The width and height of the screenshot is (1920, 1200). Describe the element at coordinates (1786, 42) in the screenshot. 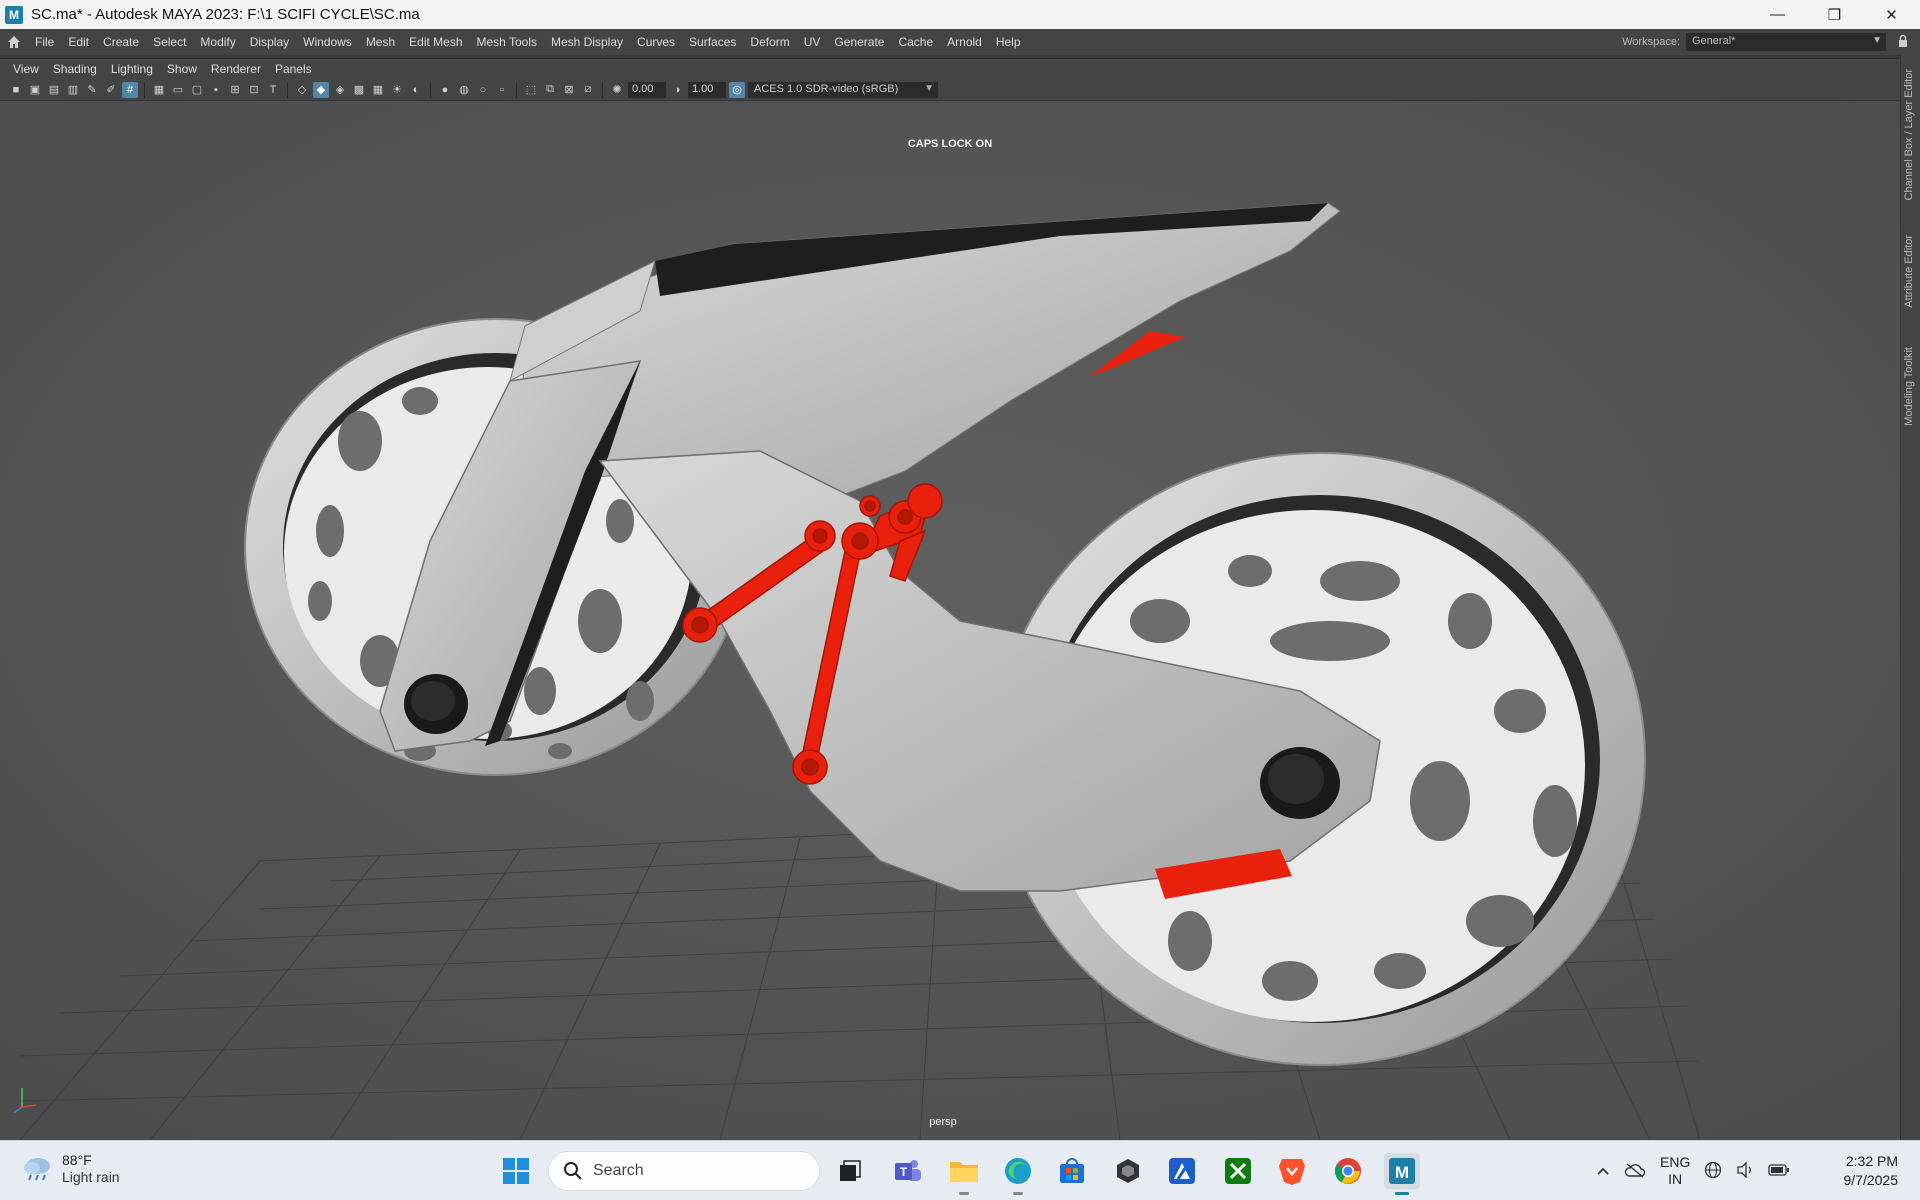

I see `workspace-dropdown: General* ▼` at that location.